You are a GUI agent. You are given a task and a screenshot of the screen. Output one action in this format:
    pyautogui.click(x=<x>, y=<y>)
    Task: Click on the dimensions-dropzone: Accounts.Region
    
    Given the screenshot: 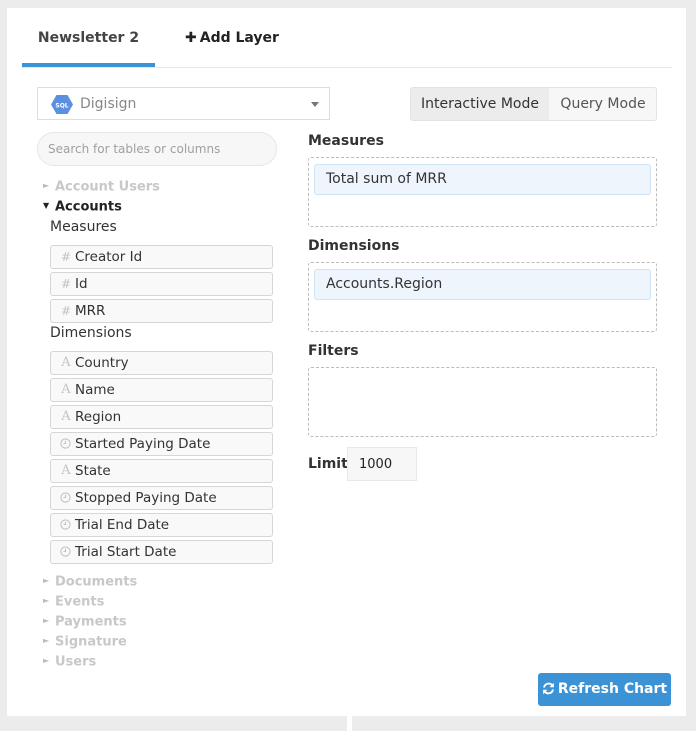 What is the action you would take?
    pyautogui.click(x=482, y=297)
    